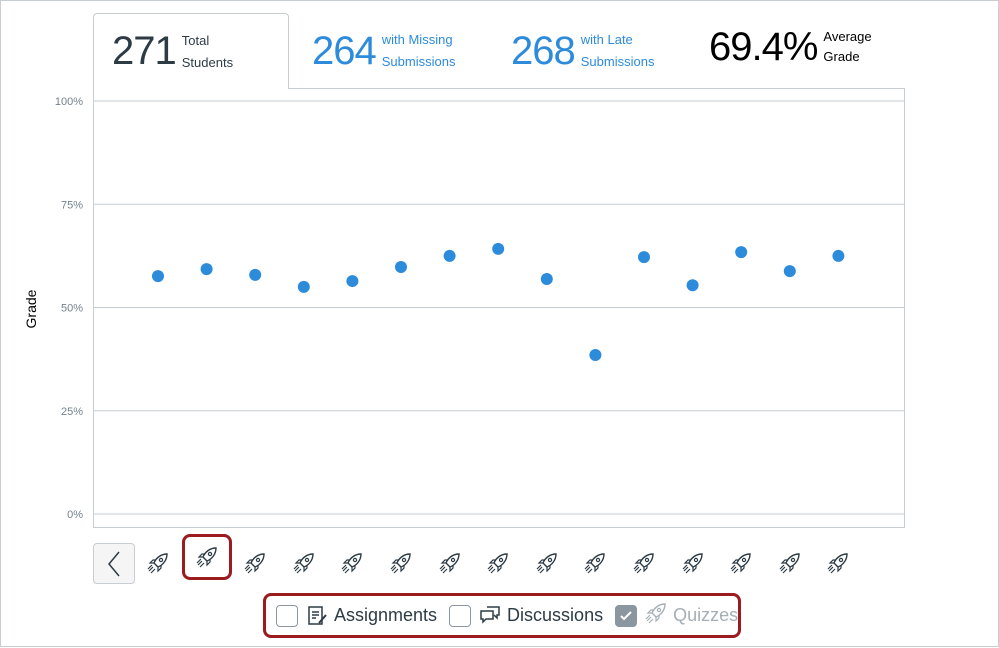 This screenshot has height=648, width=999. Describe the element at coordinates (317, 615) in the screenshot. I see `assignment-icon` at that location.